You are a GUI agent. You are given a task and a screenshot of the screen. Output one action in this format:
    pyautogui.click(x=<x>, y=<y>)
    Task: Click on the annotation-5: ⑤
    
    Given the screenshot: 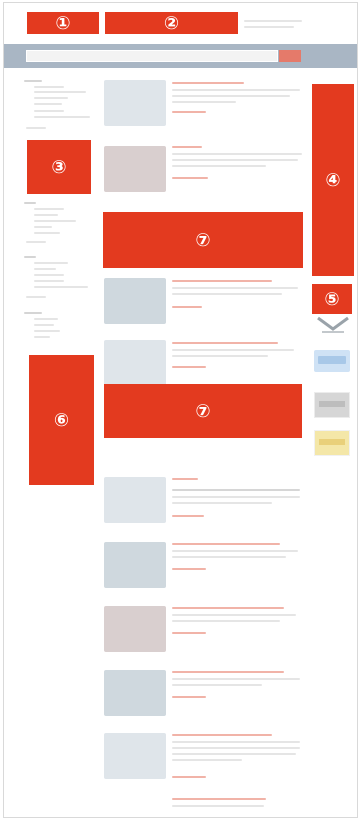 What is the action you would take?
    pyautogui.click(x=332, y=299)
    